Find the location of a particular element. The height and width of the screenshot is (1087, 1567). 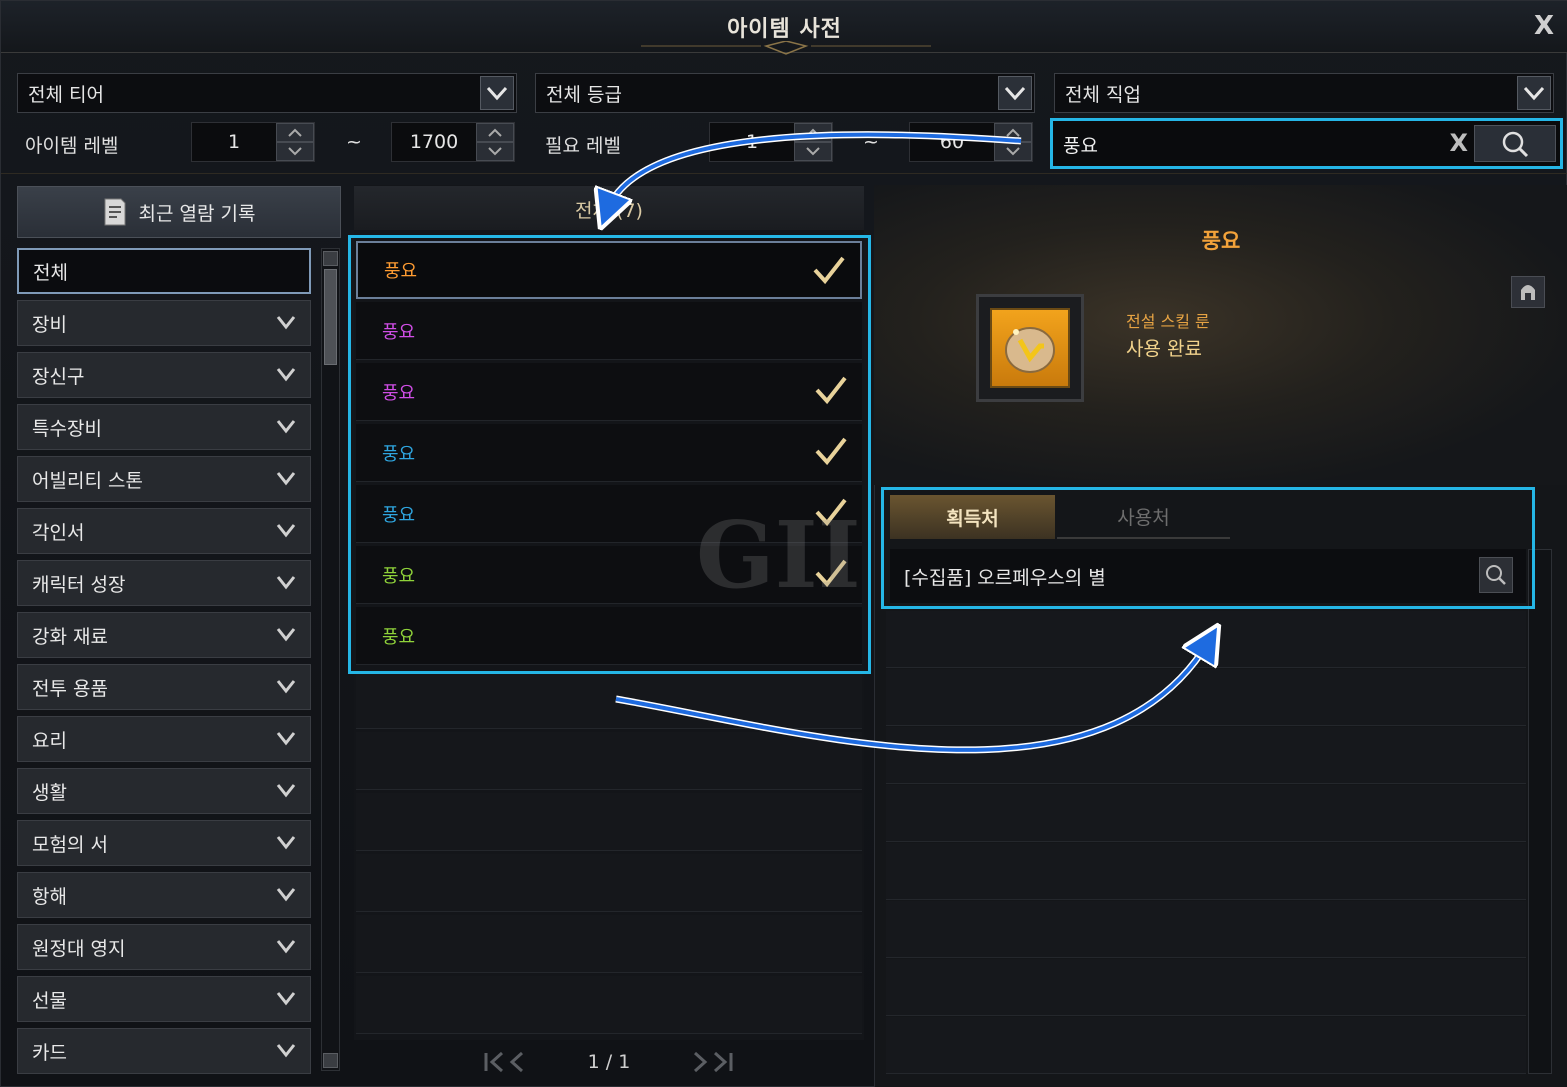

sidebar-category-item: 선물 is located at coordinates (164, 999).